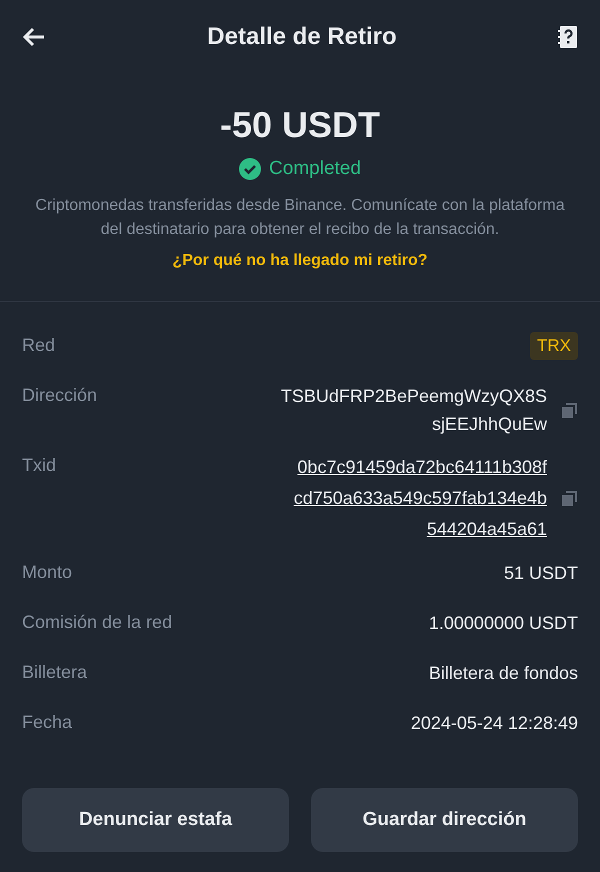 The height and width of the screenshot is (872, 600). What do you see at coordinates (47, 572) in the screenshot?
I see `detail-label: Monto` at bounding box center [47, 572].